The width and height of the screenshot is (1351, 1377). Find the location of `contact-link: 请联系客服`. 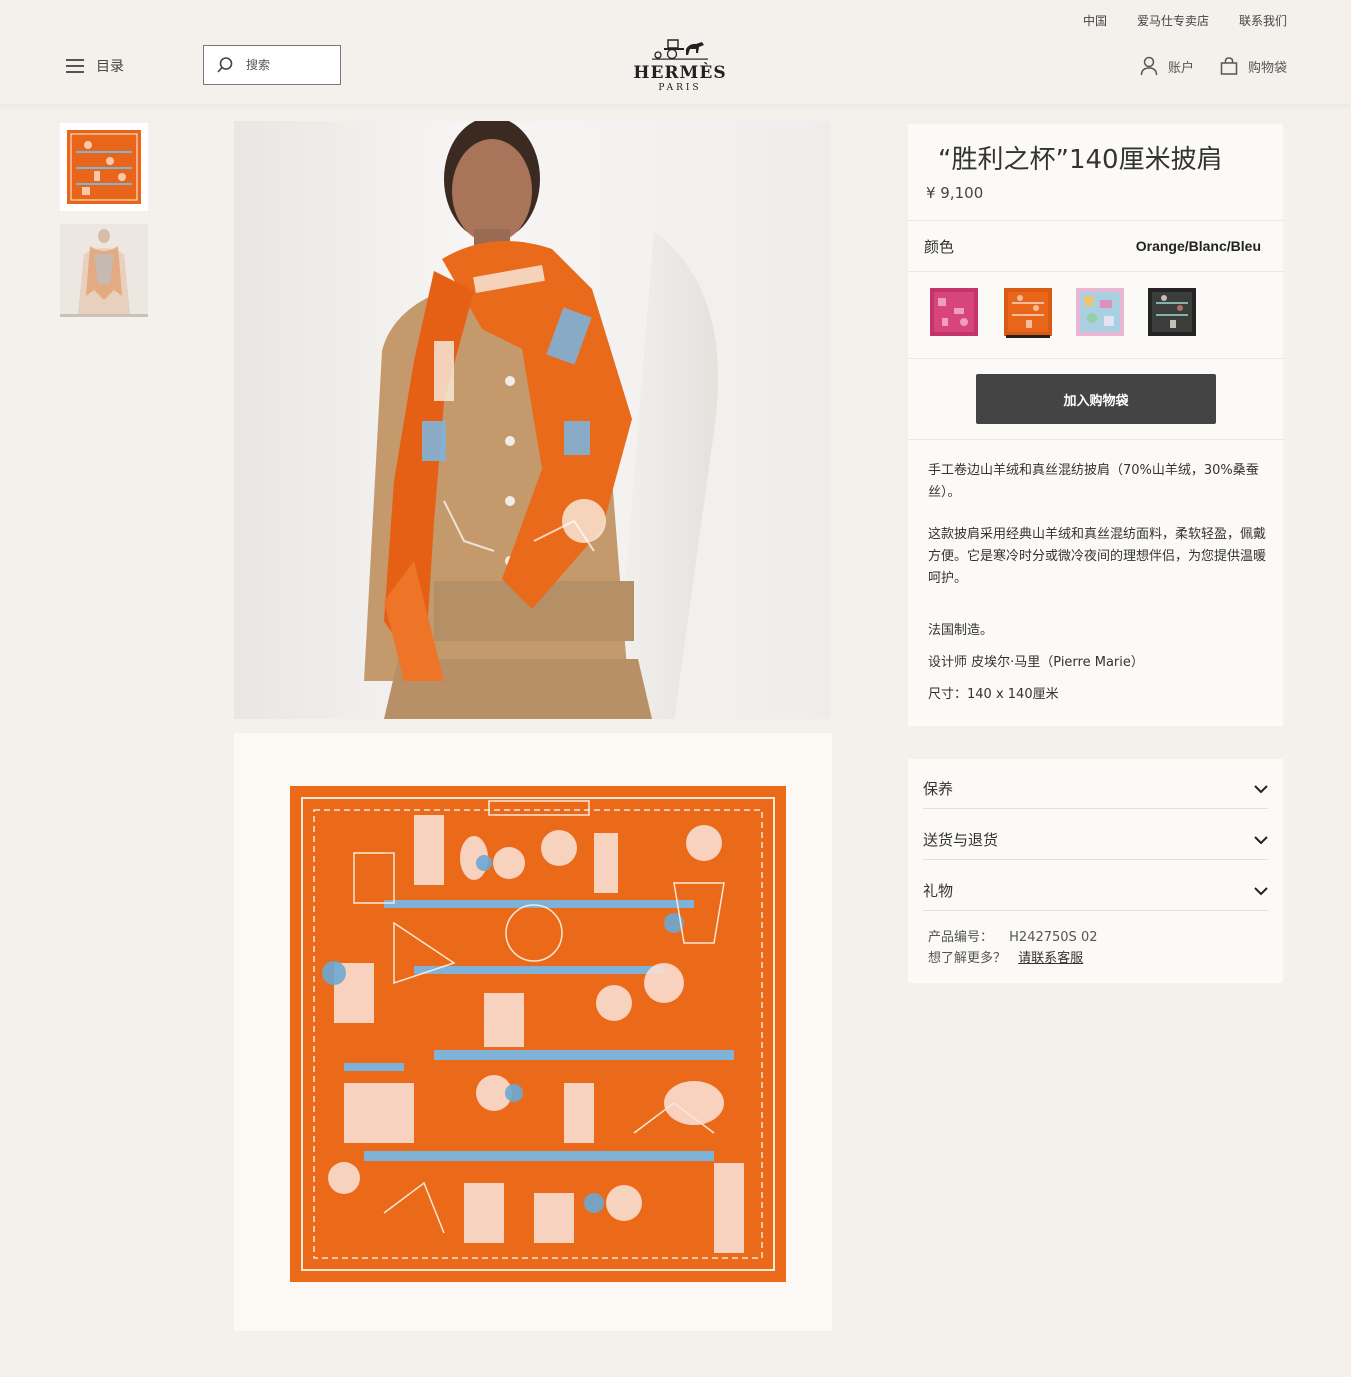

contact-link: 请联系客服 is located at coordinates (1050, 958).